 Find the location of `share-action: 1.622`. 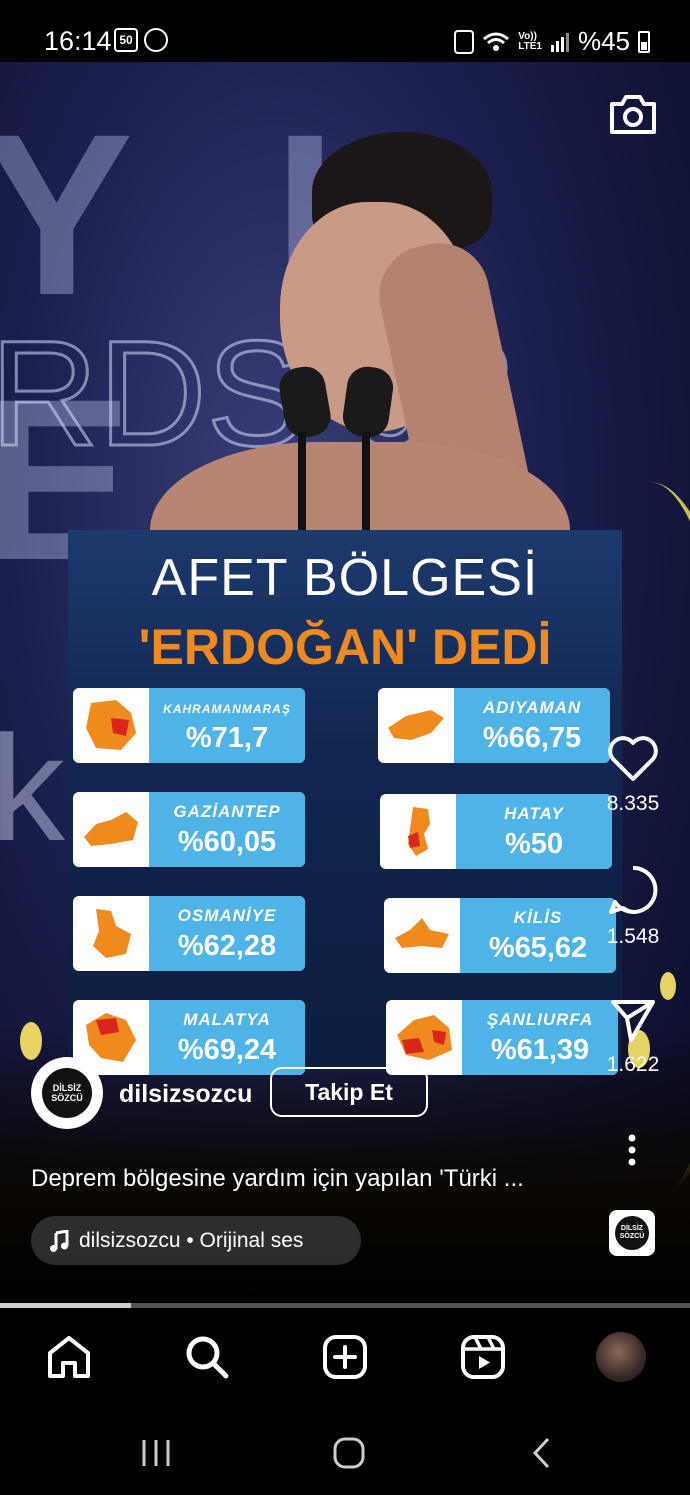

share-action: 1.622 is located at coordinates (633, 1036).